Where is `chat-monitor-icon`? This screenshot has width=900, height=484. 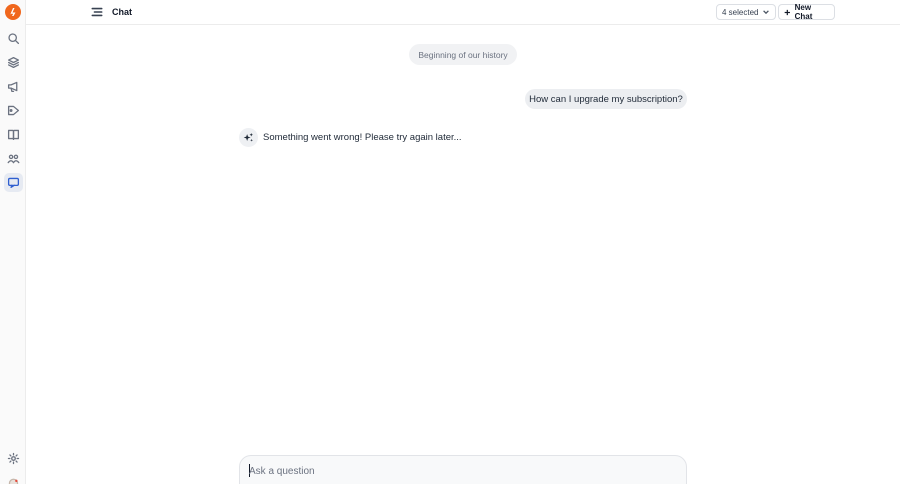
chat-monitor-icon is located at coordinates (13, 183).